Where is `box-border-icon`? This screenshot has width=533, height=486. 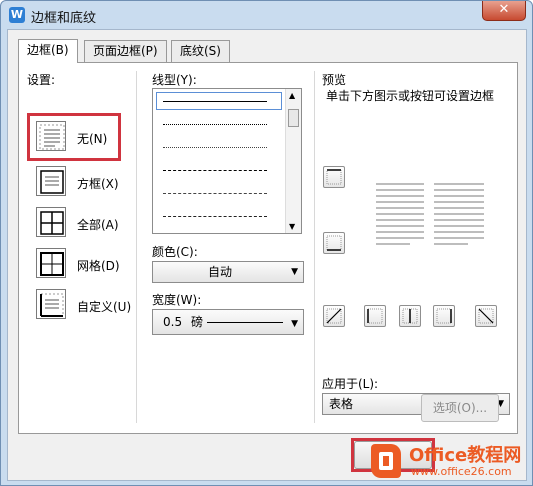
box-border-icon is located at coordinates (51, 181).